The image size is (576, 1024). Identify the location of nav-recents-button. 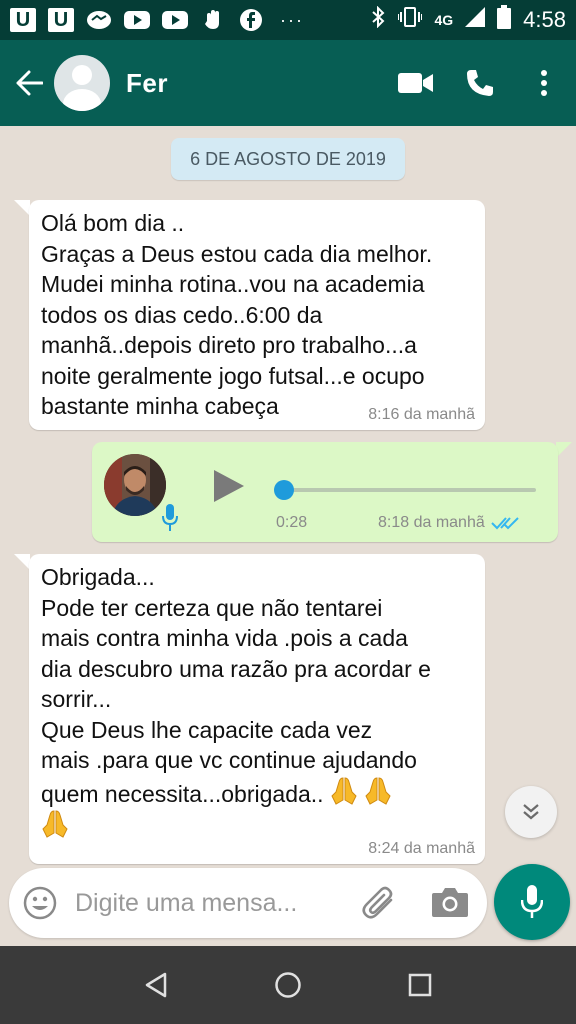
(420, 985).